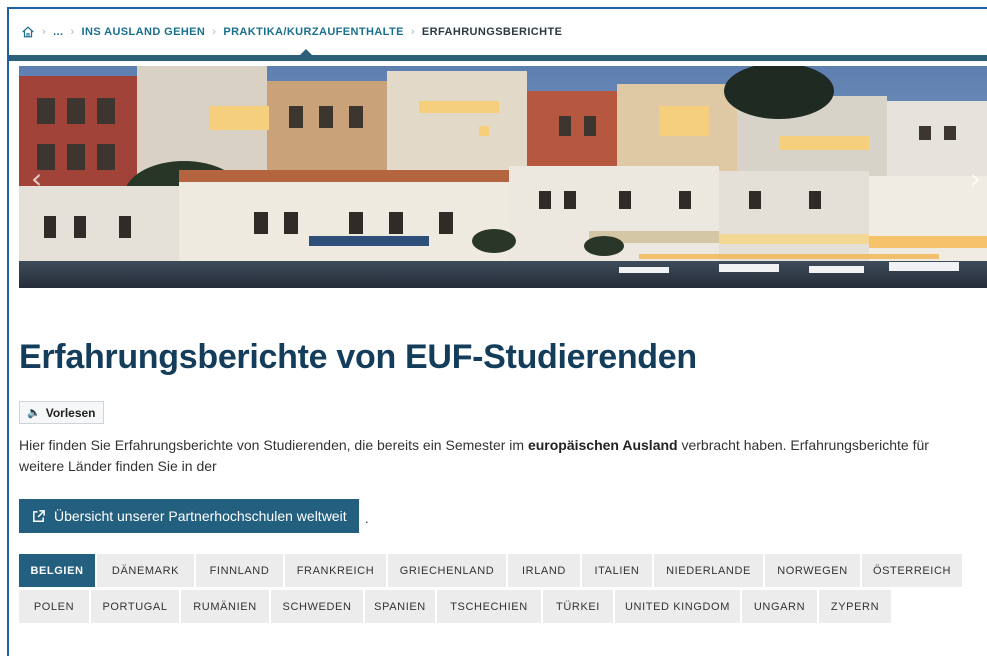 The image size is (987, 656). What do you see at coordinates (28, 32) in the screenshot?
I see `home-icon` at bounding box center [28, 32].